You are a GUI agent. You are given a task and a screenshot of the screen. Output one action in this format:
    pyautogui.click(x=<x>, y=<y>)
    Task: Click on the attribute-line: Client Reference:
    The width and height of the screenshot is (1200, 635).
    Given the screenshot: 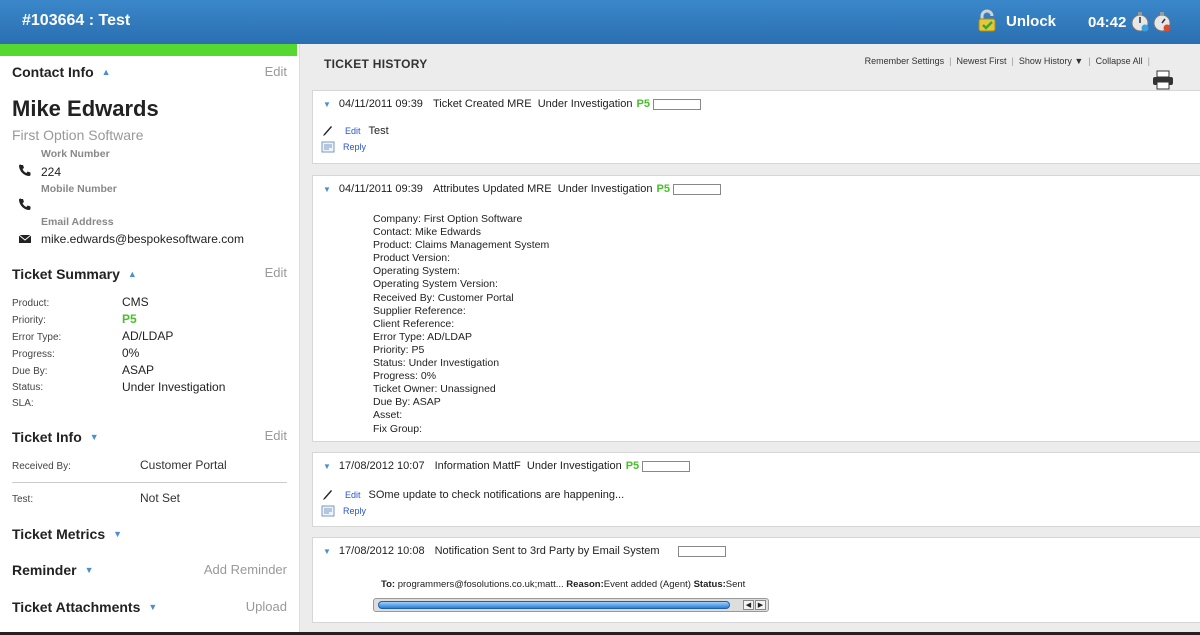 What is the action you would take?
    pyautogui.click(x=414, y=323)
    